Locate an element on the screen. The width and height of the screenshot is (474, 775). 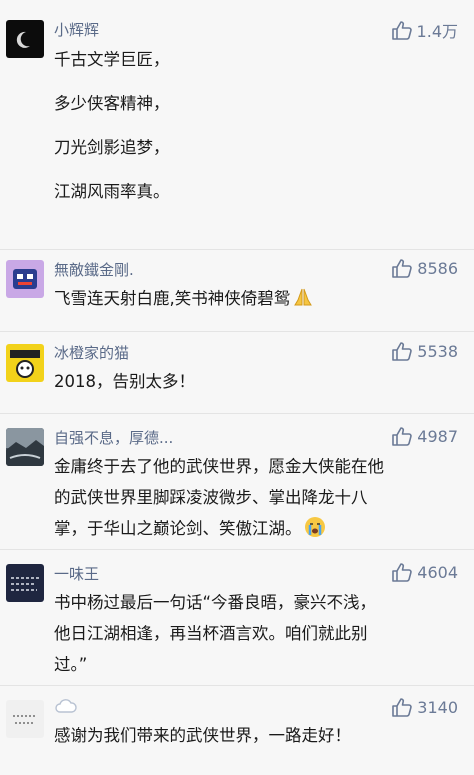
like-button: 3140 is located at coordinates (424, 707).